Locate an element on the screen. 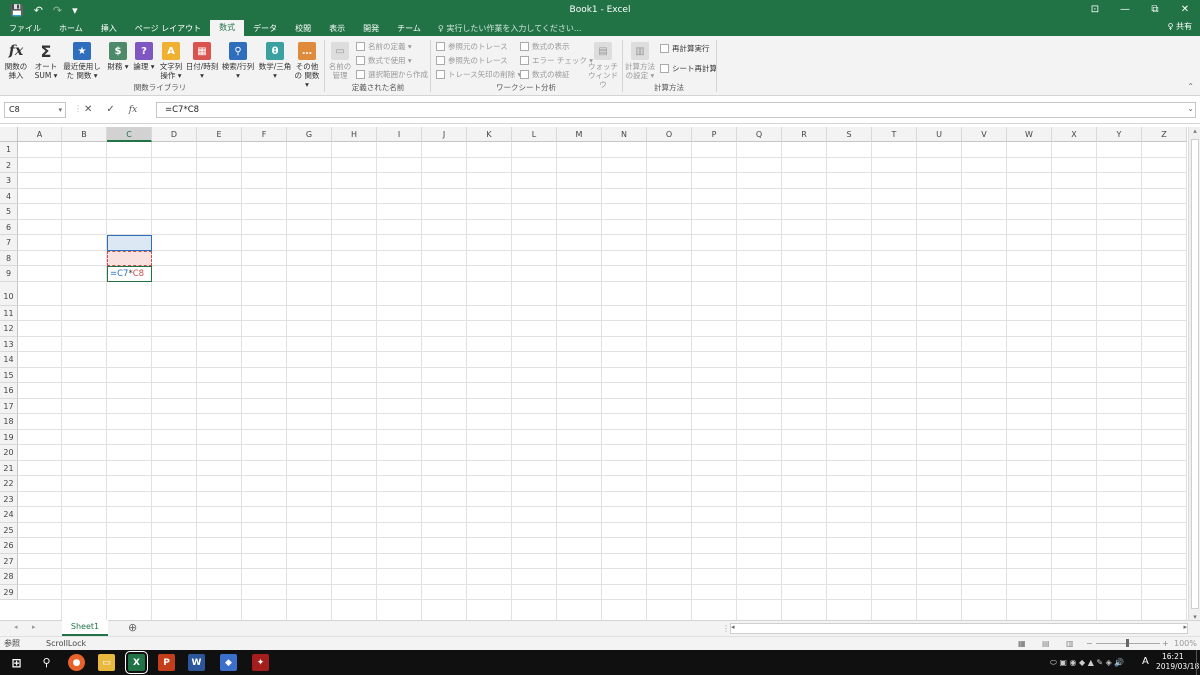 The width and height of the screenshot is (1200, 675). word-icon: W is located at coordinates (196, 662).